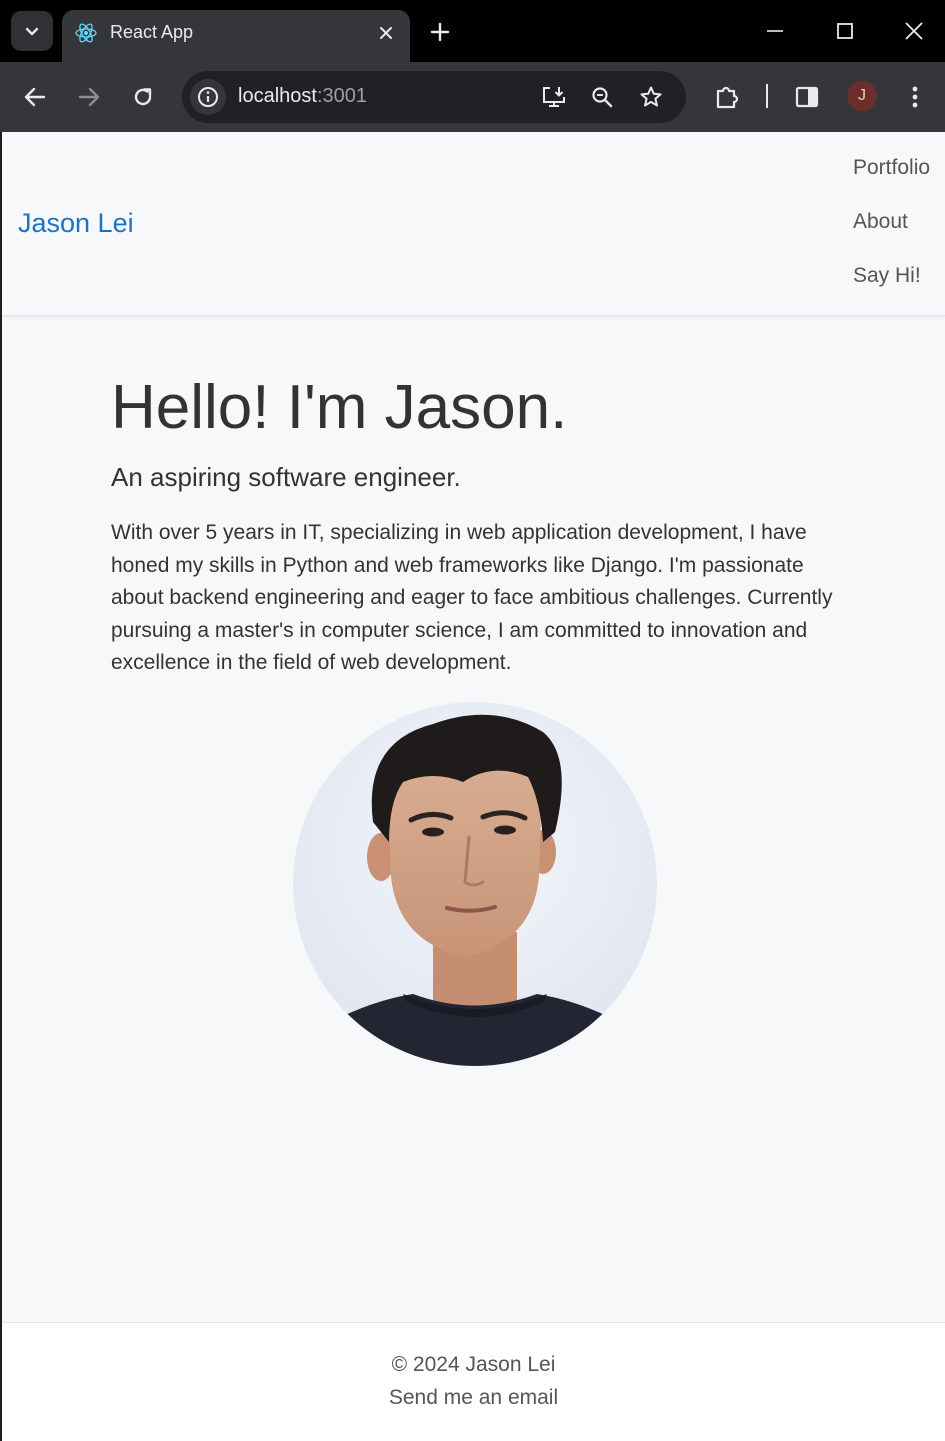  Describe the element at coordinates (472, 31) in the screenshot. I see `browser-tab-strip: React App` at that location.